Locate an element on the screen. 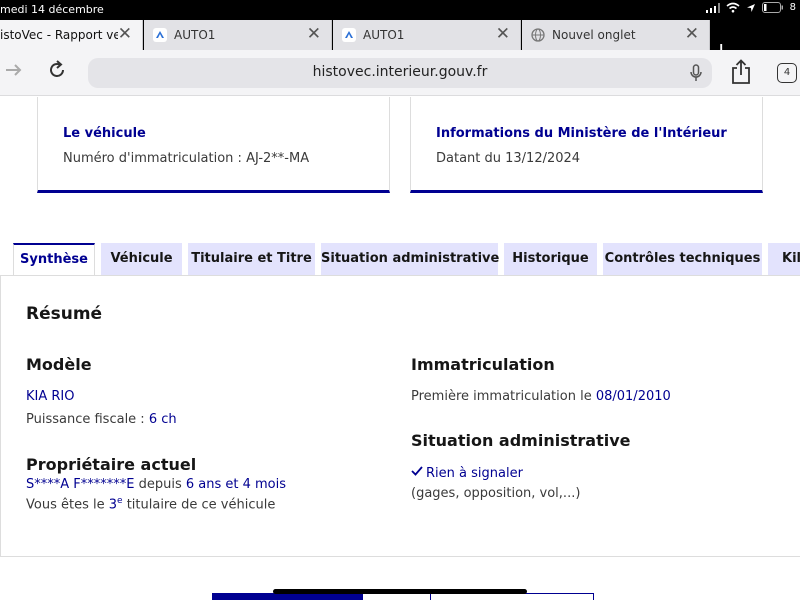 This screenshot has height=600, width=800. browser-tab-new: Nouvel onglet ✕ is located at coordinates (616, 35).